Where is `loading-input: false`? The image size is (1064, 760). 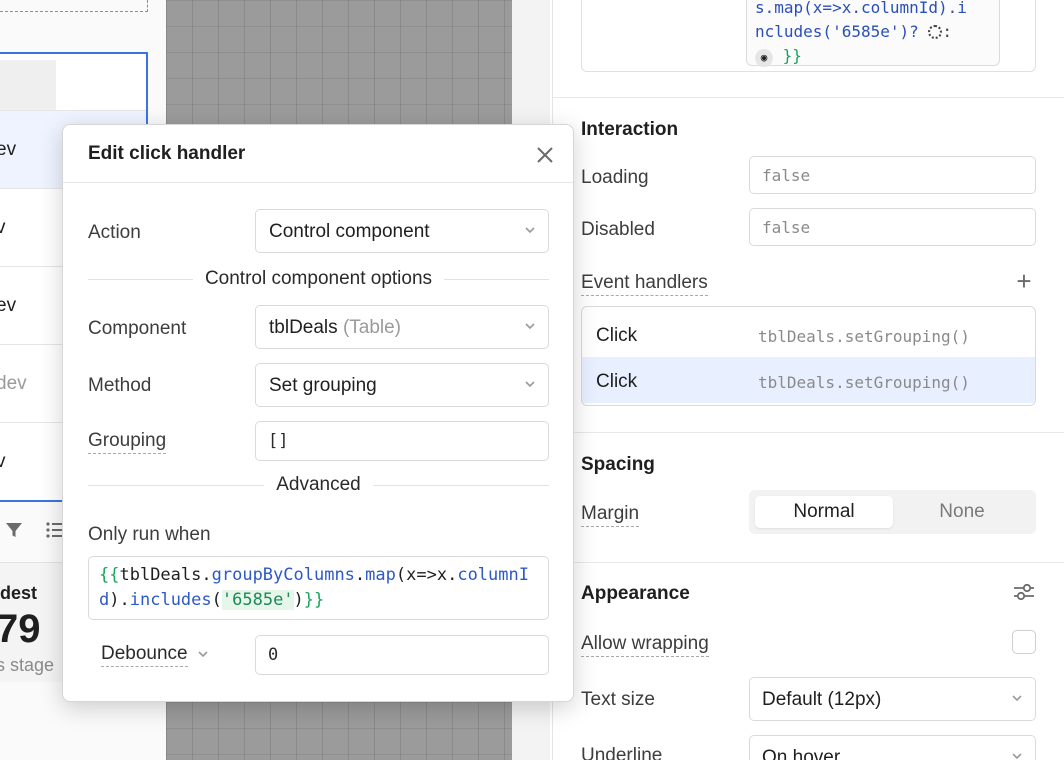 loading-input: false is located at coordinates (892, 175).